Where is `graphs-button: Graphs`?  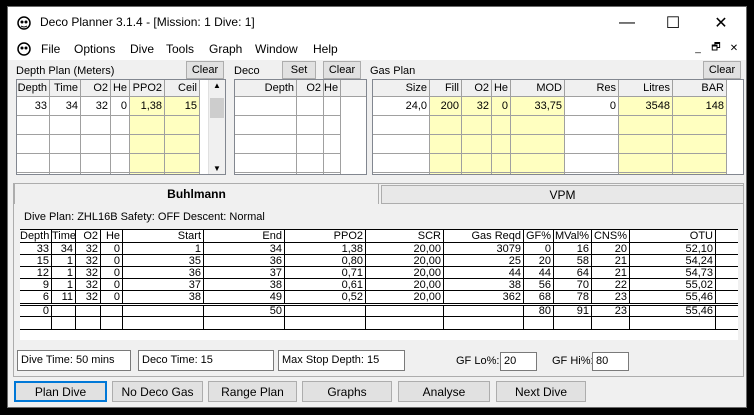
graphs-button: Graphs is located at coordinates (347, 391).